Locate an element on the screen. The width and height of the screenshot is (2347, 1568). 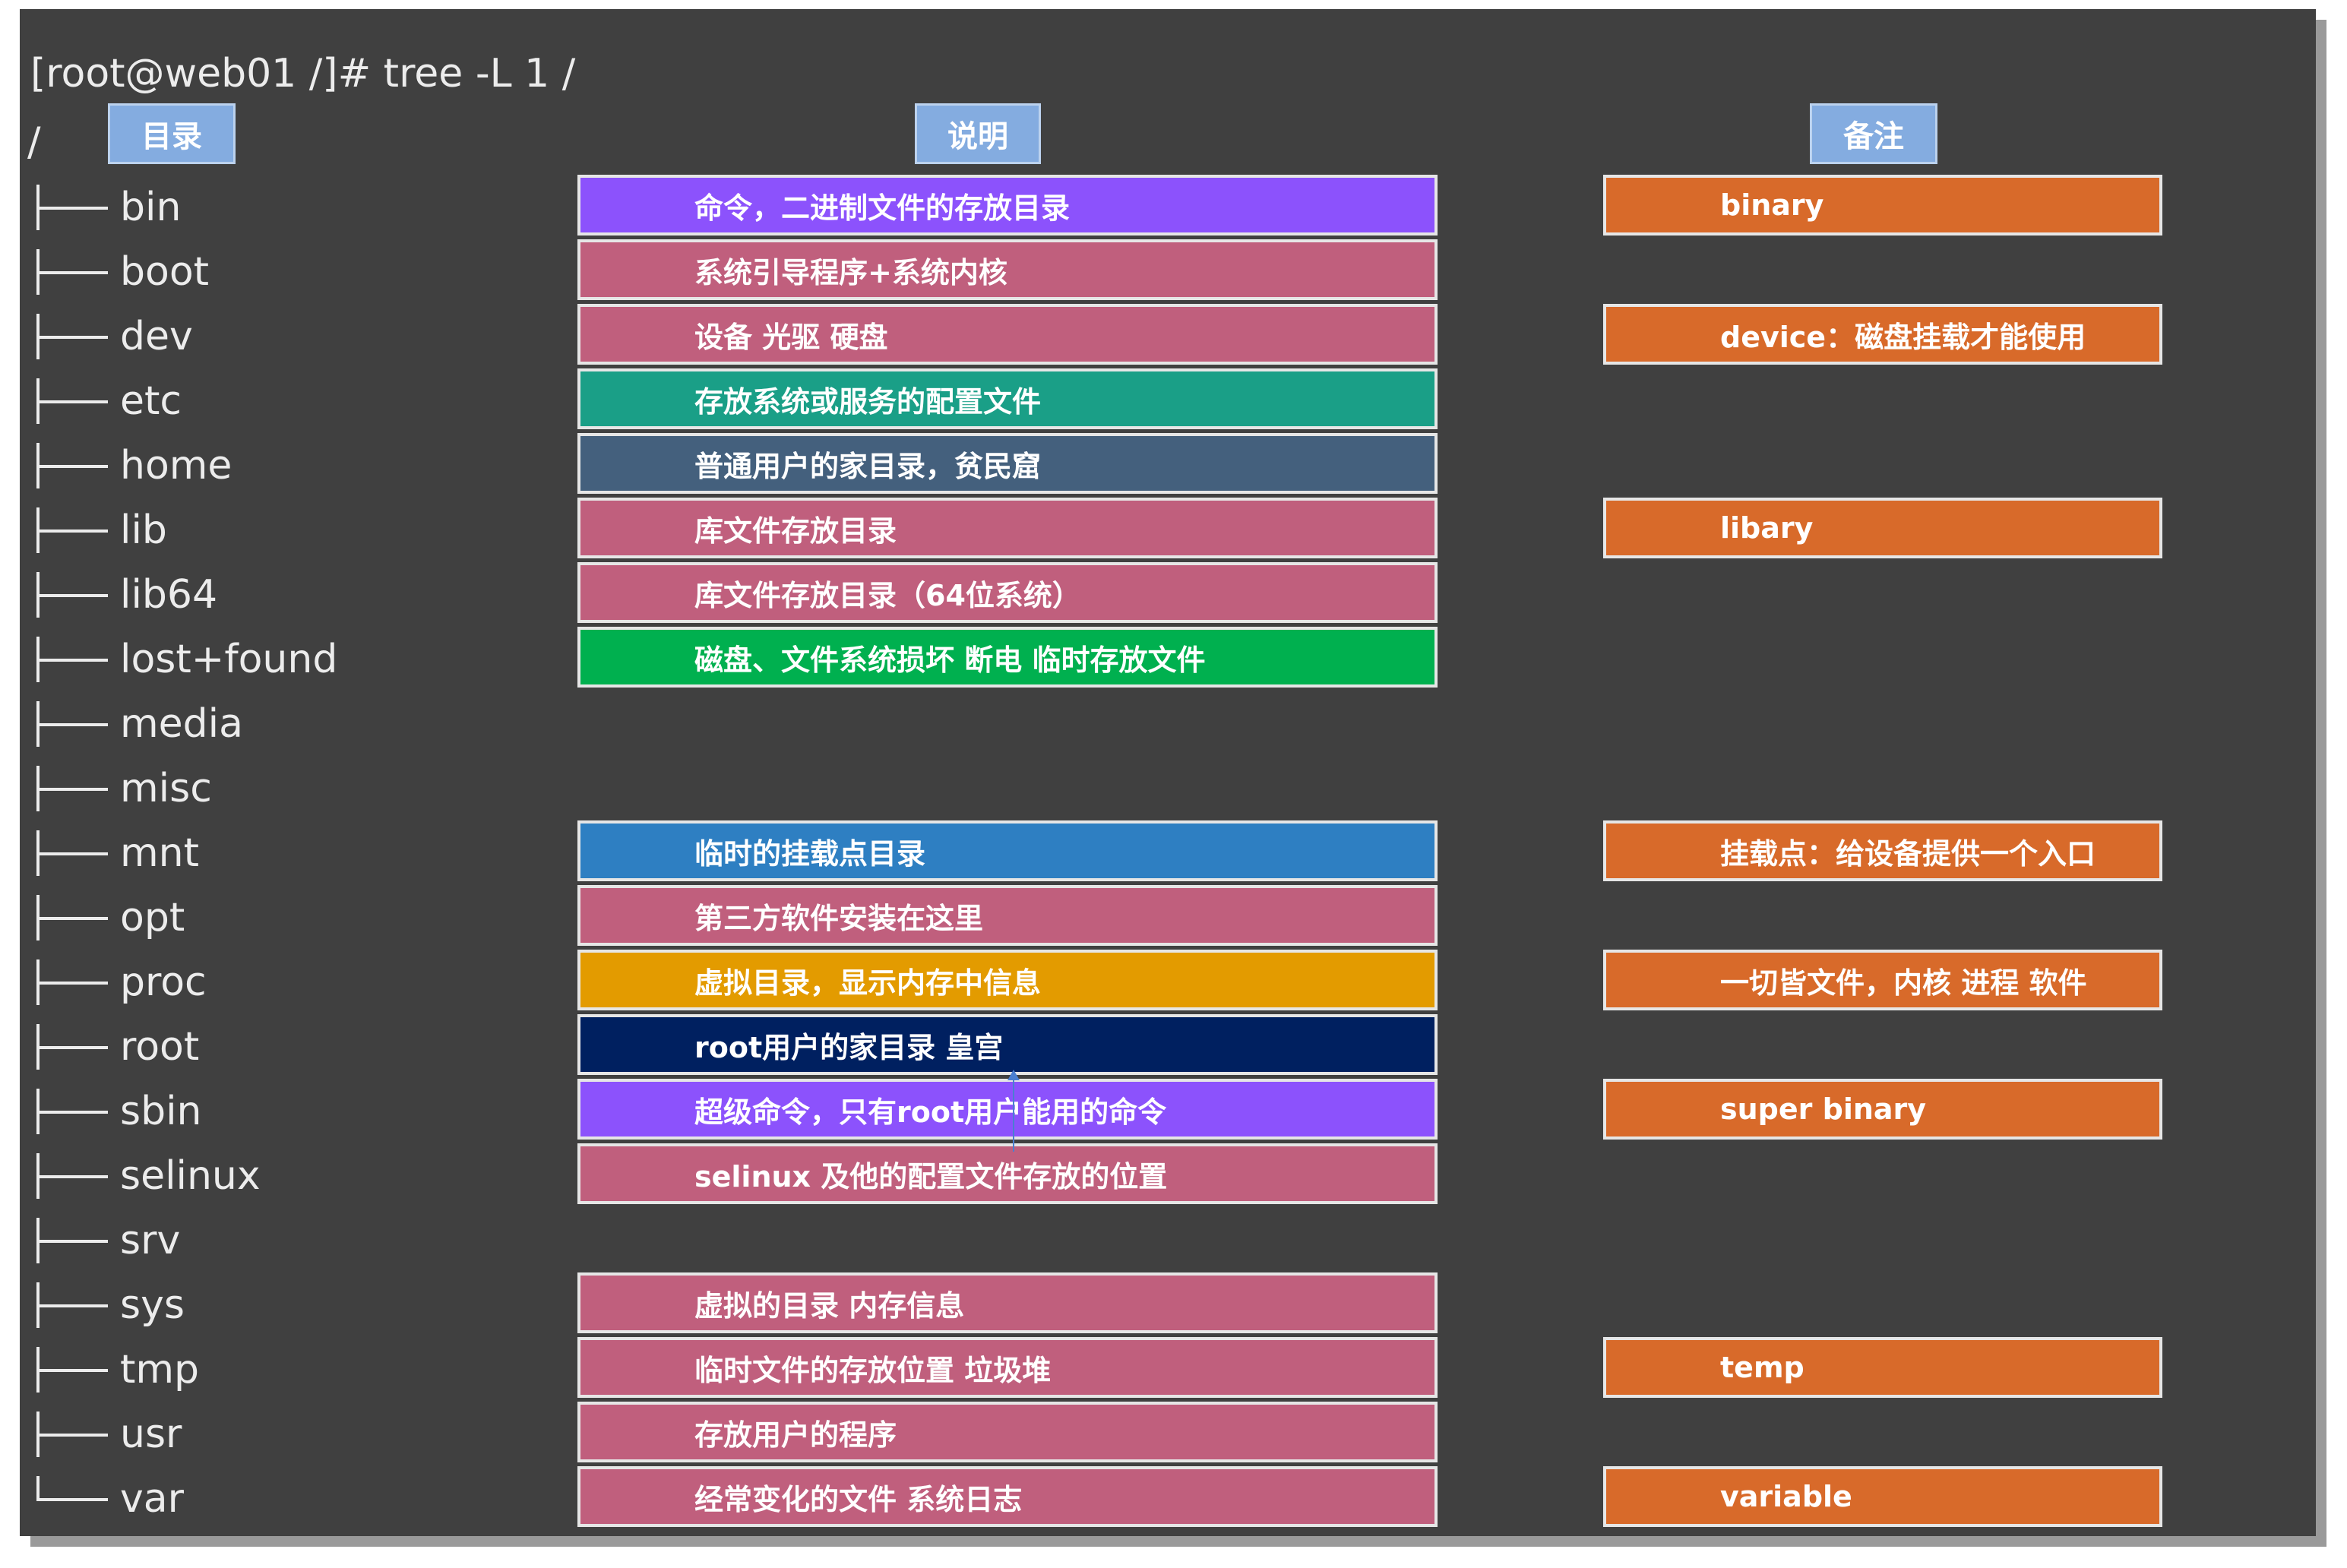
tree-item-root: root is located at coordinates (116, 1046).